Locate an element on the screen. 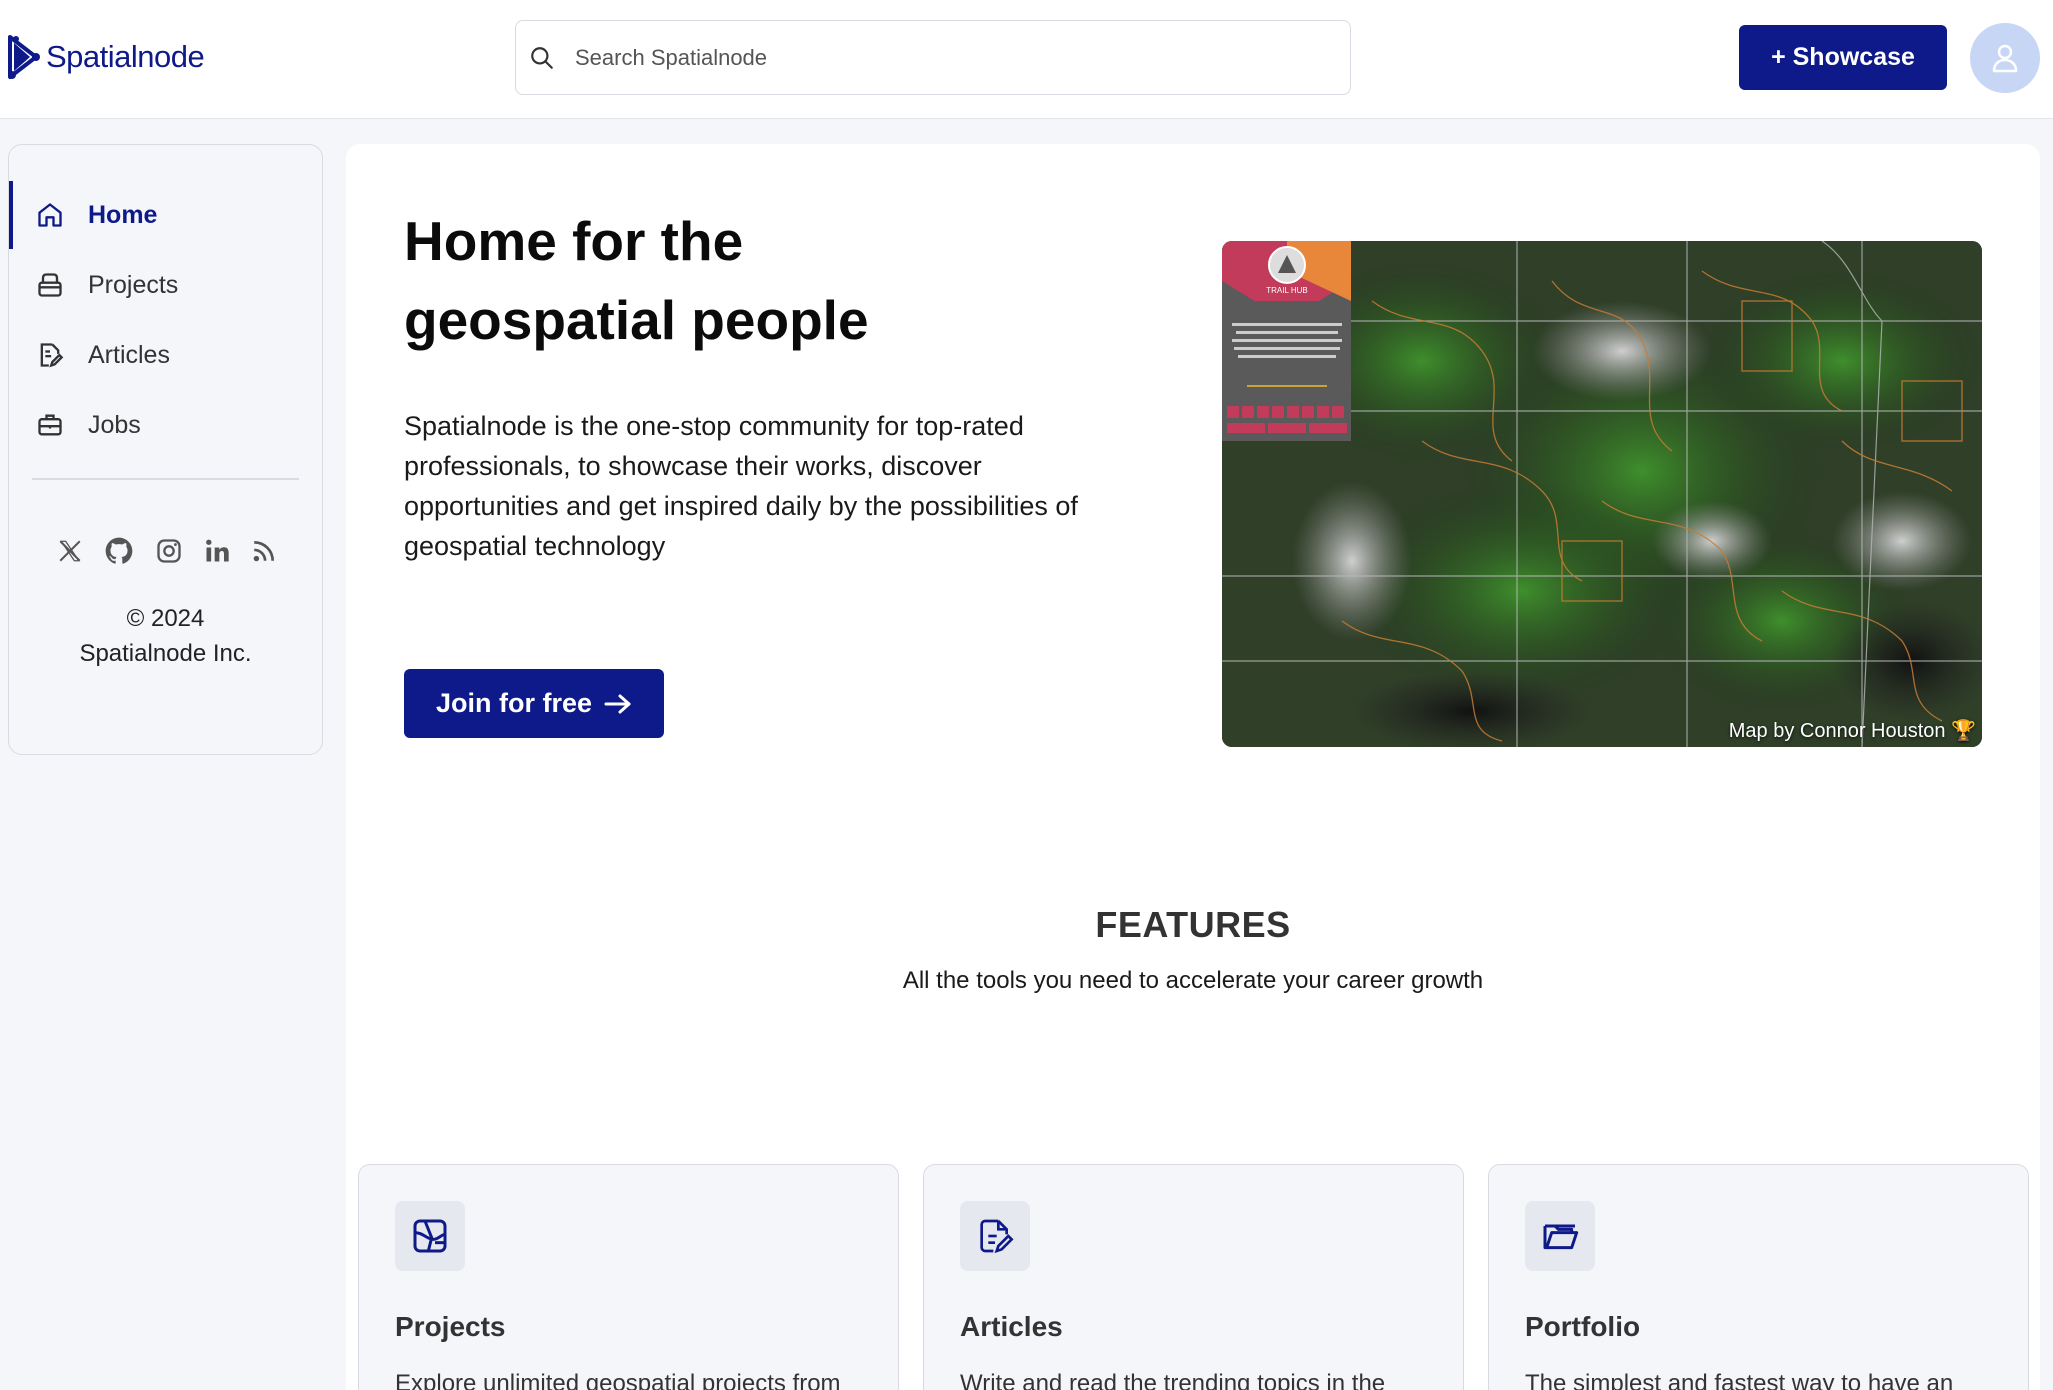 Image resolution: width=2053 pixels, height=1390 pixels. sidebar-item-projects: Projects is located at coordinates (165, 285).